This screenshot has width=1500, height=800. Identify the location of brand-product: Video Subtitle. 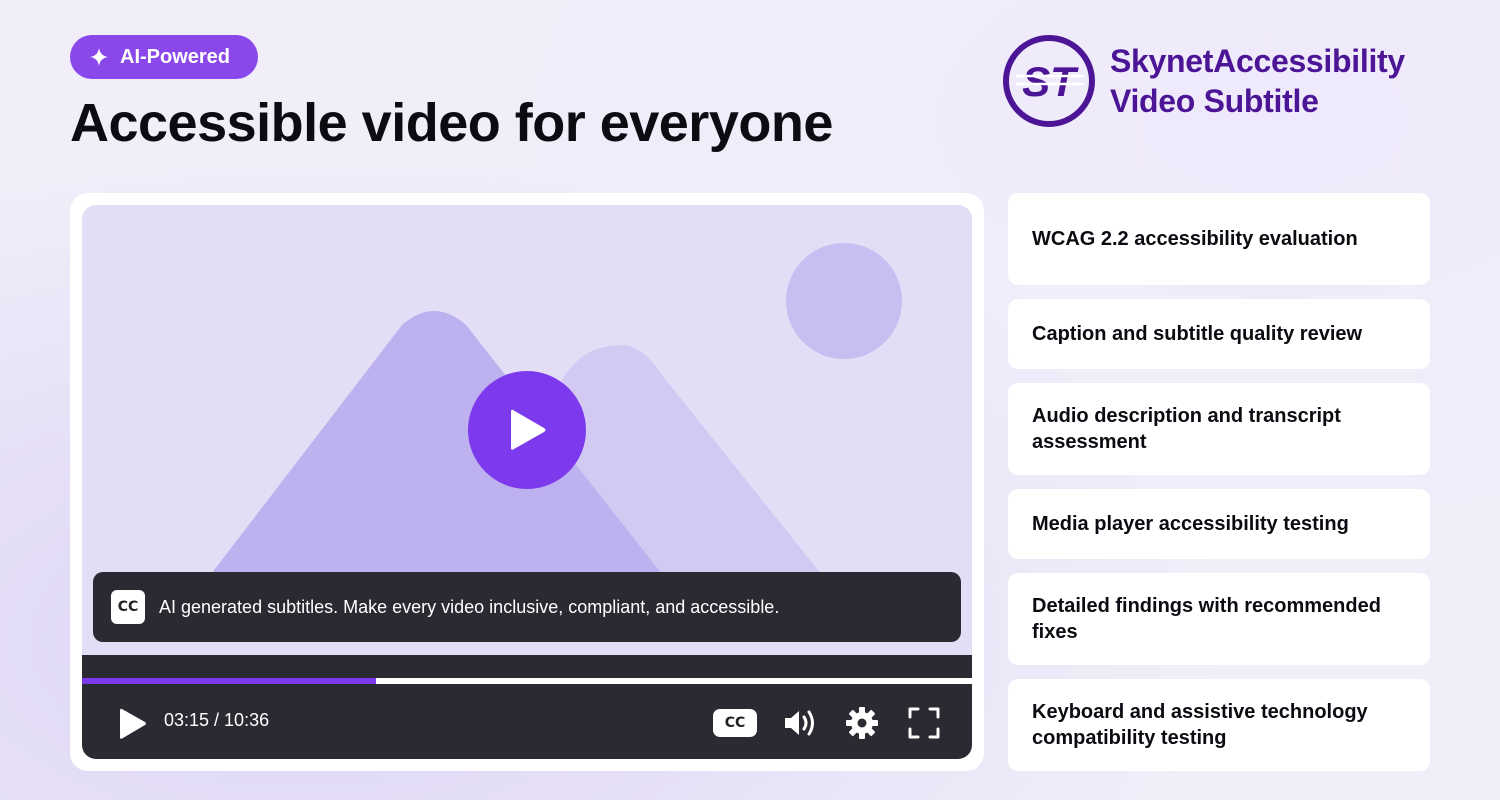
(1214, 101).